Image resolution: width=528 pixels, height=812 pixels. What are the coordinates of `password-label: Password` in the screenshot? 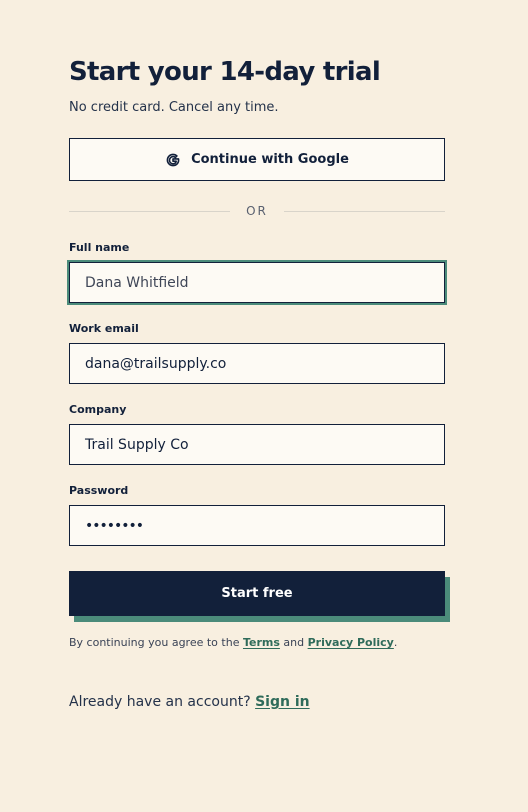 It's located at (99, 490).